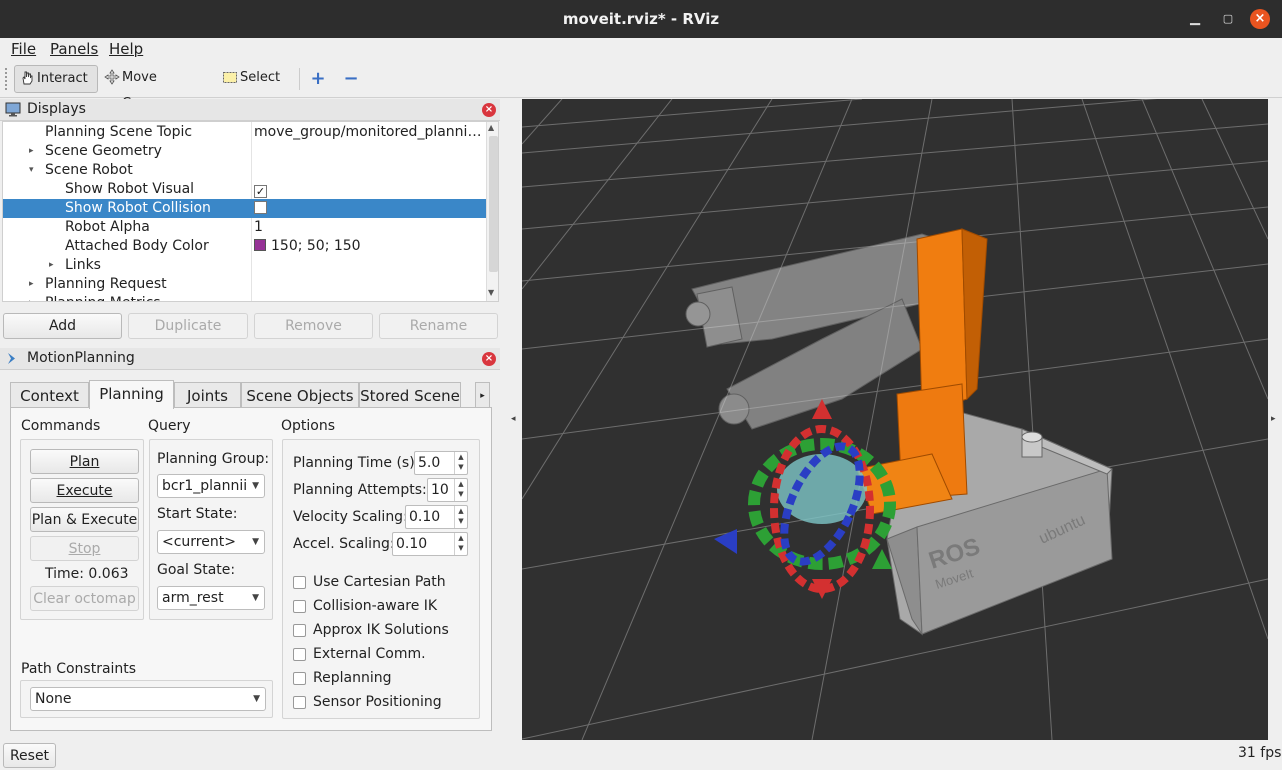 The height and width of the screenshot is (770, 1282). I want to click on displays-panel-header: Displays ×, so click(250, 110).